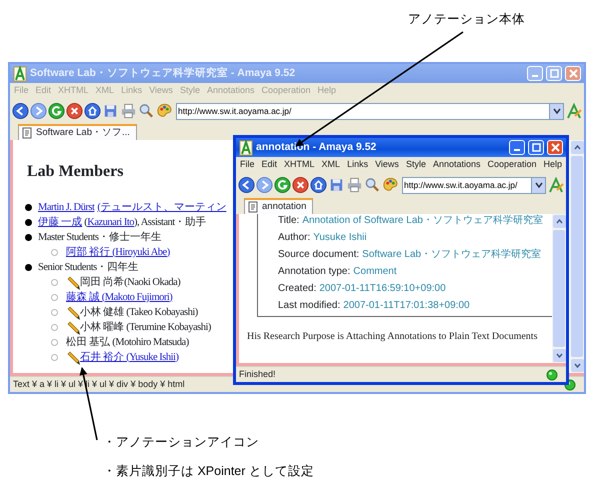 The width and height of the screenshot is (592, 486). I want to click on menu-item: File, so click(247, 165).